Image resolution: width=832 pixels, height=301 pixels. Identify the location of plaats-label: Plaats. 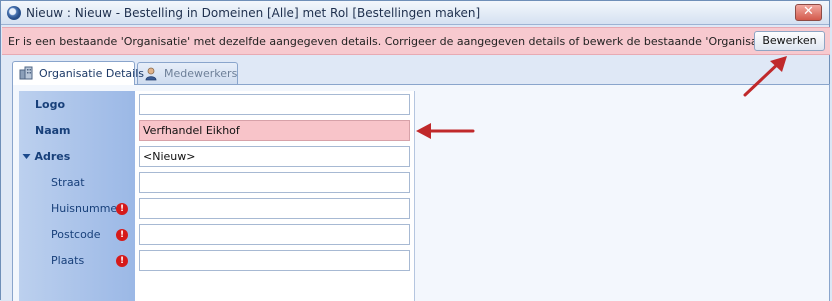
(68, 260).